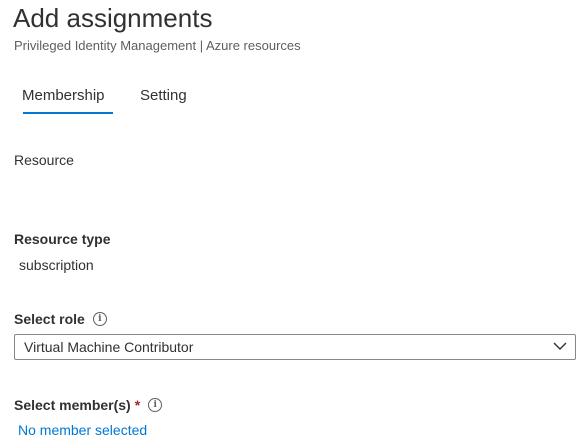 This screenshot has height=443, width=583. I want to click on select-members-label: Select member(s), so click(72, 405).